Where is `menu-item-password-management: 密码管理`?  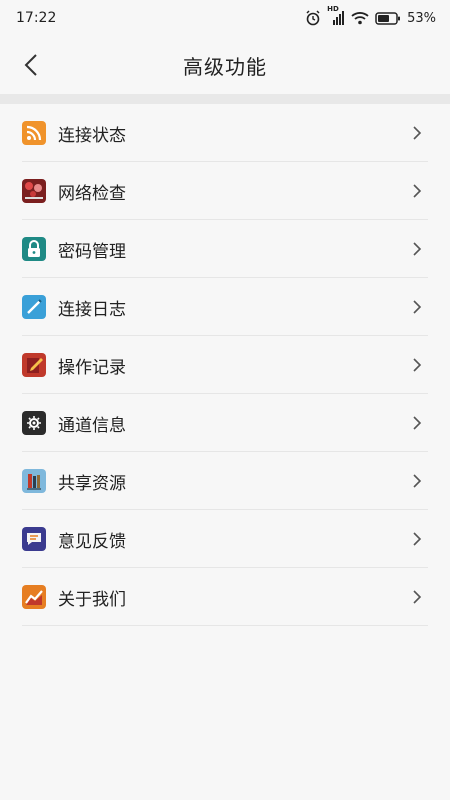 menu-item-password-management: 密码管理 is located at coordinates (225, 249).